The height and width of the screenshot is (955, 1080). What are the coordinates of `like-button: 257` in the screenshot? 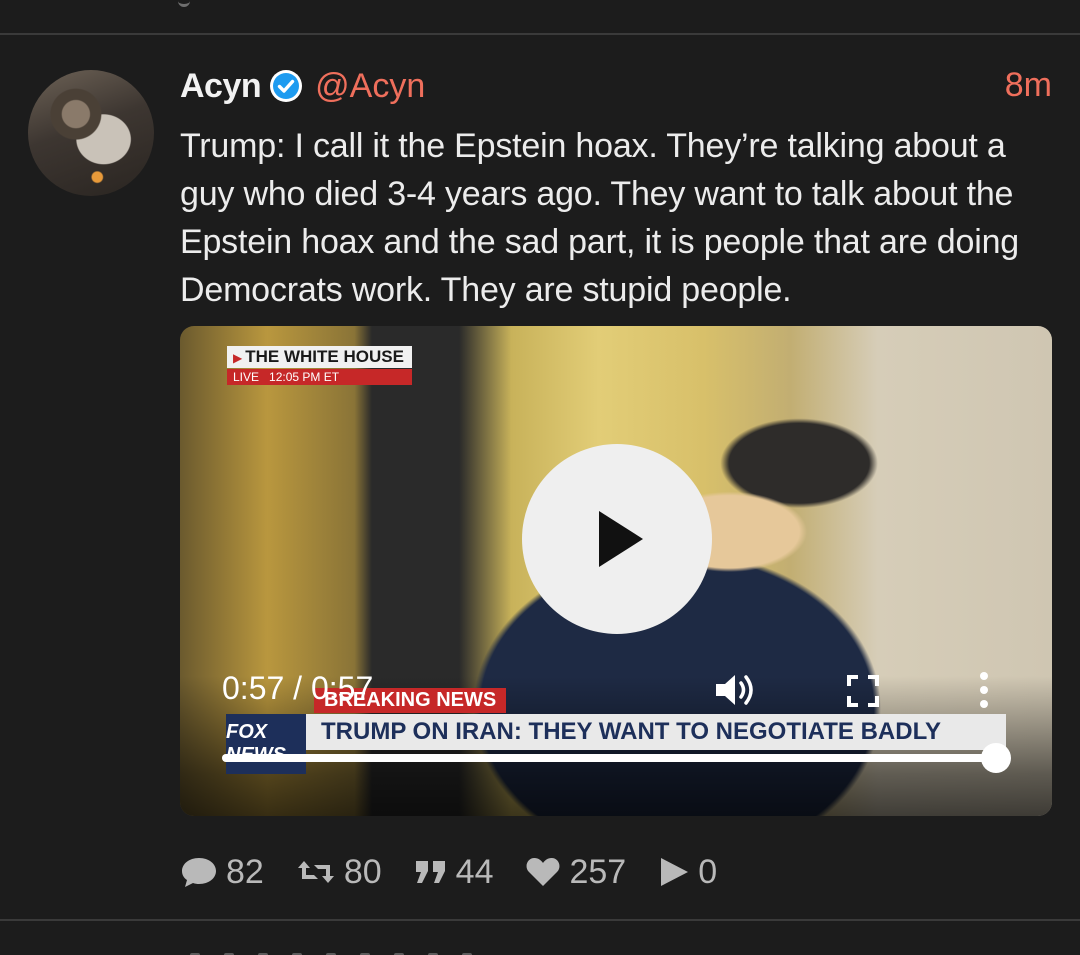 It's located at (575, 872).